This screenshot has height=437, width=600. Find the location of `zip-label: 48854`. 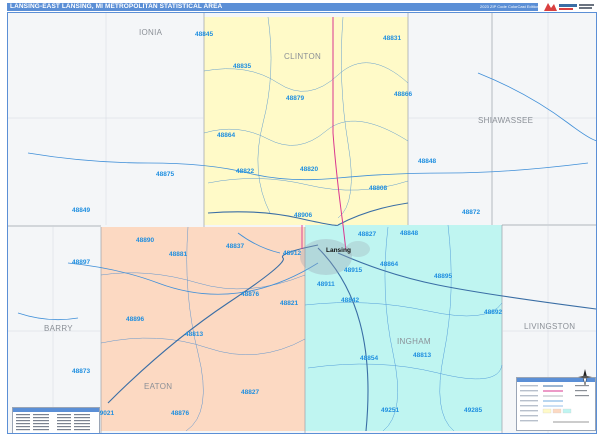

zip-label: 48854 is located at coordinates (369, 358).